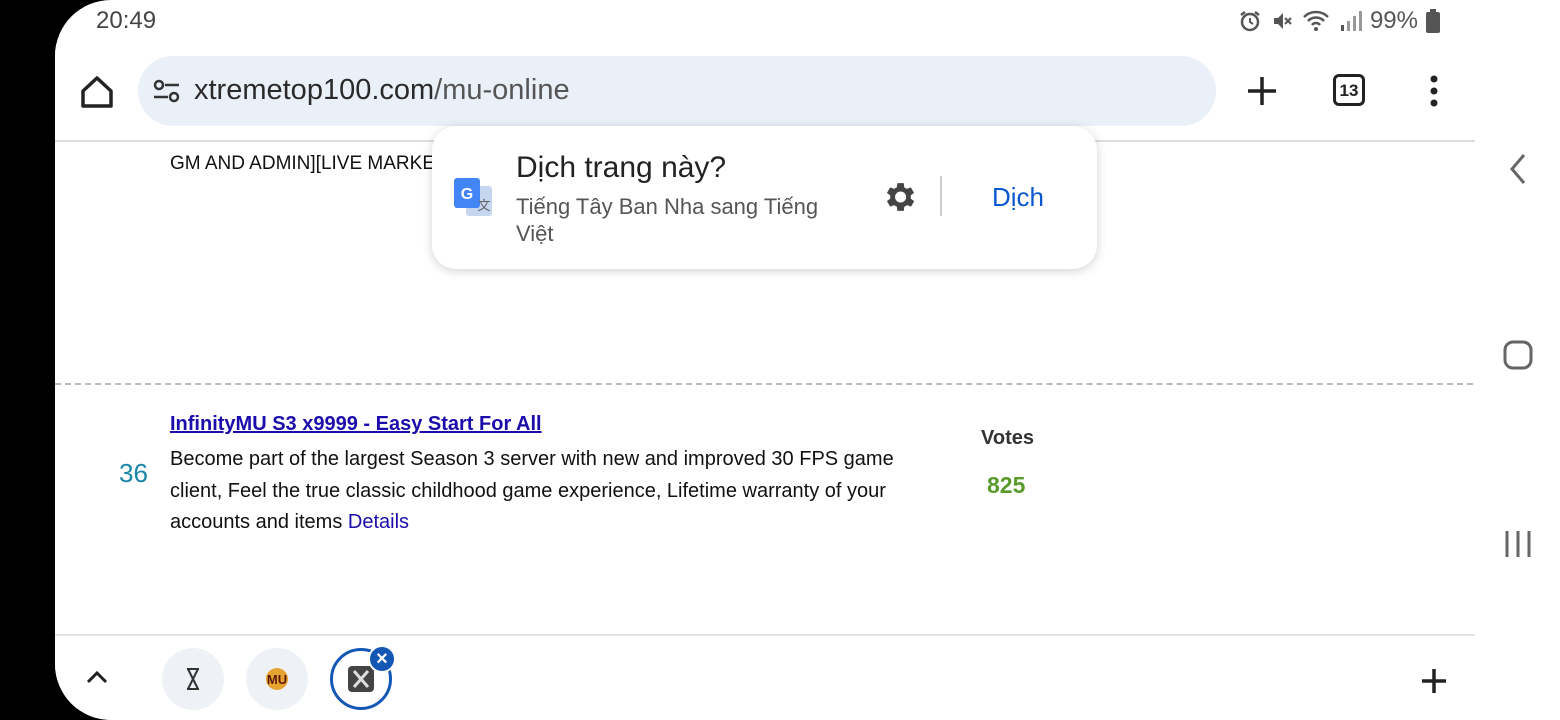  I want to click on battery-text: 99%, so click(1393, 20).